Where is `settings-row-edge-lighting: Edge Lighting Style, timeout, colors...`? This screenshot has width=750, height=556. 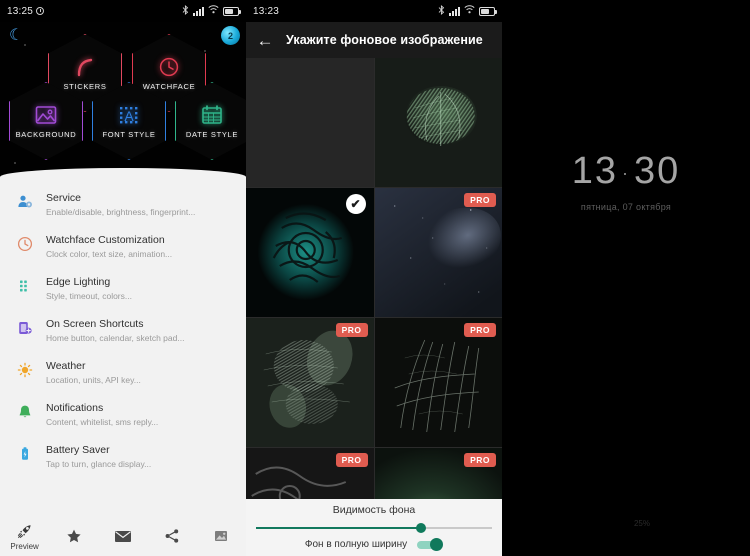 settings-row-edge-lighting: Edge Lighting Style, timeout, colors... is located at coordinates (123, 289).